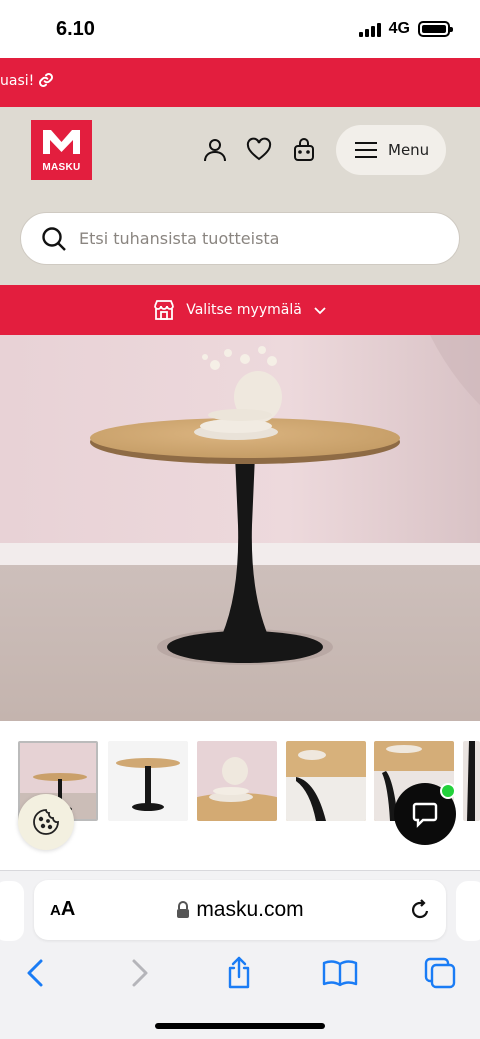 Image resolution: width=480 pixels, height=1039 pixels. I want to click on reload-icon, so click(420, 910).